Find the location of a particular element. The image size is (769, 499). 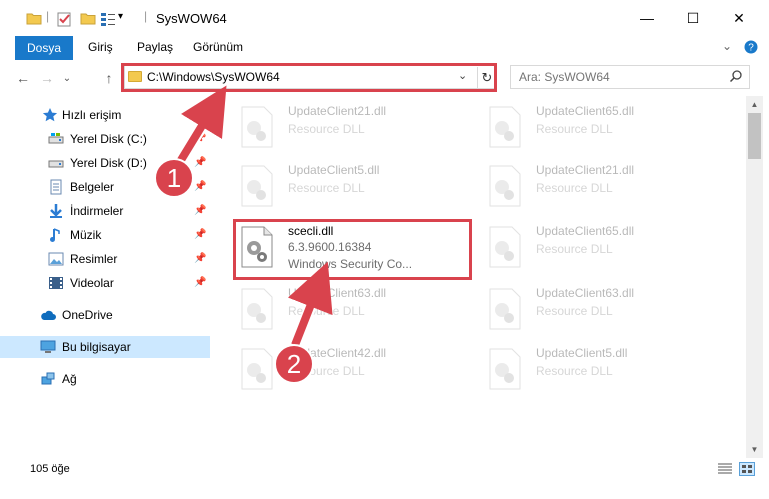

callout-1: 1 is located at coordinates (174, 178).